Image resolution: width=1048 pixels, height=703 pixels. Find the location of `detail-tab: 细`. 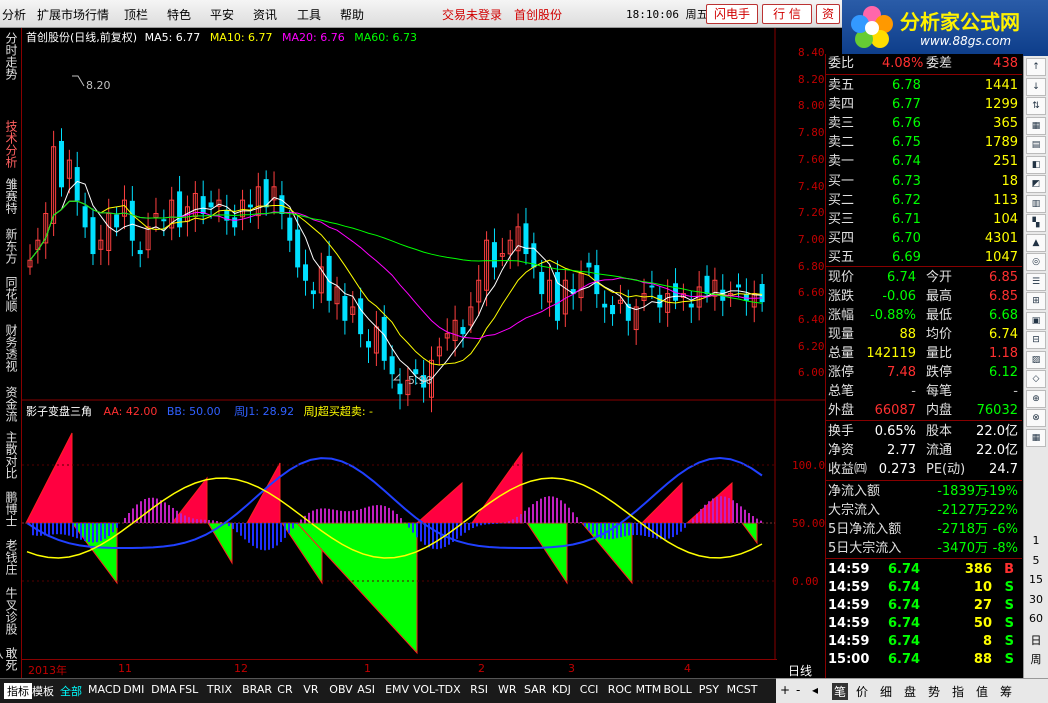

detail-tab: 细 is located at coordinates (886, 691).